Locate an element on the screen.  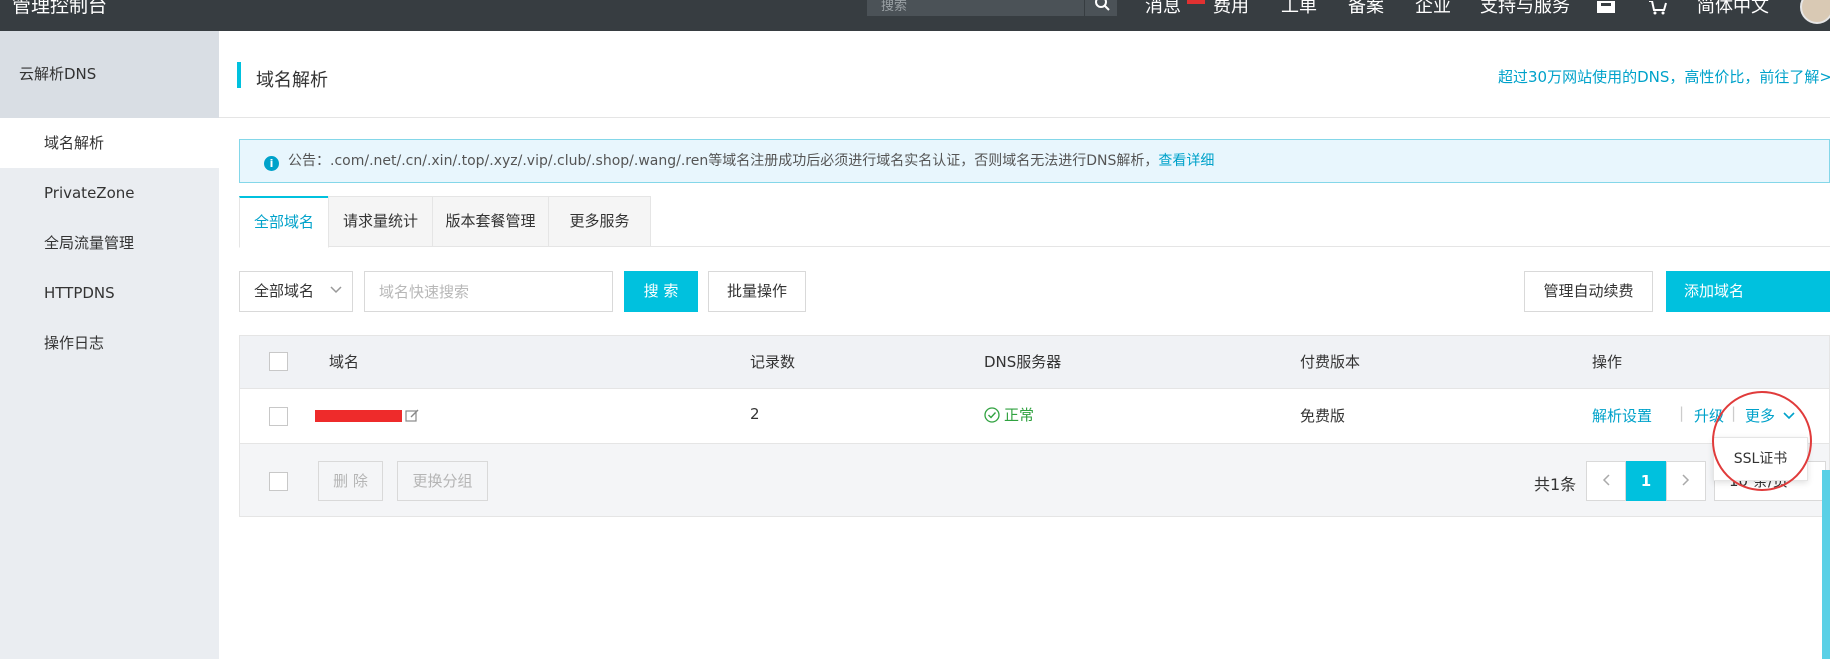
next-page-button is located at coordinates (1686, 481).